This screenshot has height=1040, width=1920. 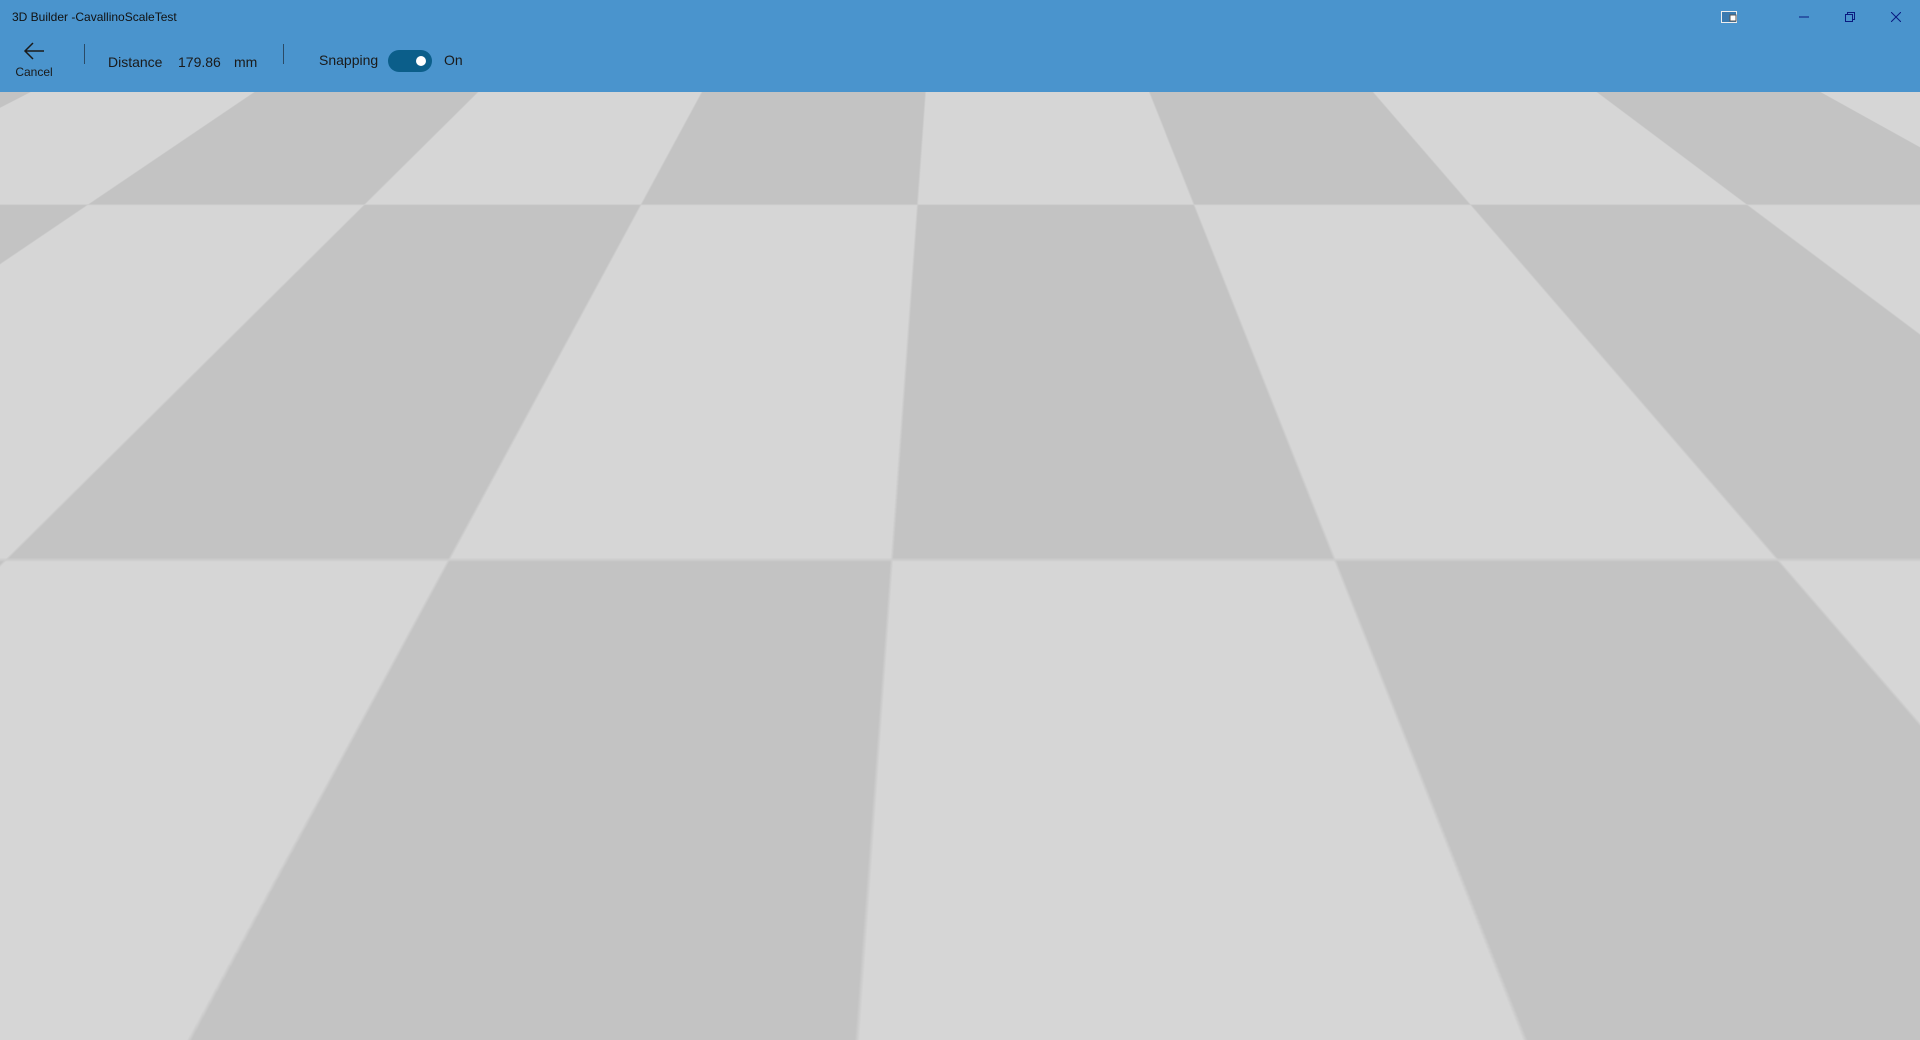 What do you see at coordinates (965, 412) in the screenshot?
I see `seat-back` at bounding box center [965, 412].